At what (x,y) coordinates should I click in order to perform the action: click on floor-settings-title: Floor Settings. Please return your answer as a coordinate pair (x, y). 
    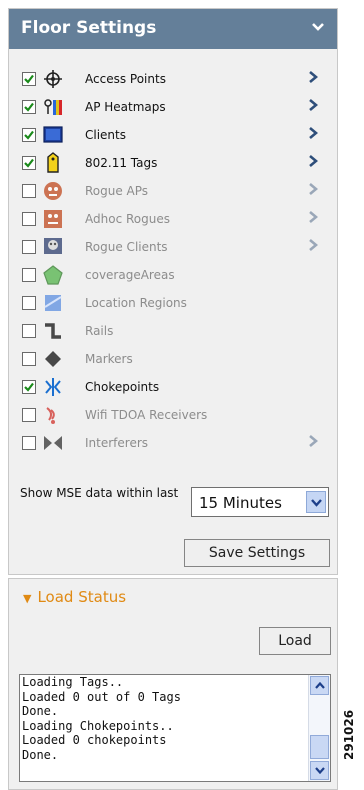
    Looking at the image, I should click on (89, 28).